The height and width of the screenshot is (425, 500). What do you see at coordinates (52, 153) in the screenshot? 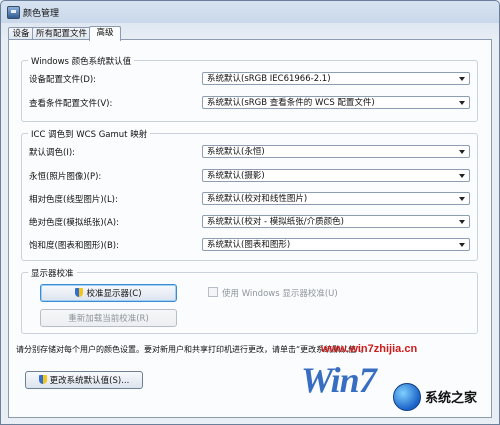
I see `default-rendering-label: 默认调色(I):` at bounding box center [52, 153].